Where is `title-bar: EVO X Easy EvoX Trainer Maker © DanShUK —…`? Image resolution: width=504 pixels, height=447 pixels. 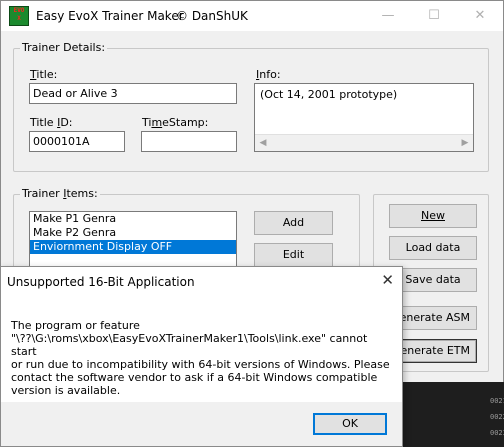
title-bar: EVO X Easy EvoX Trainer Maker © DanShUK —… is located at coordinates (252, 16).